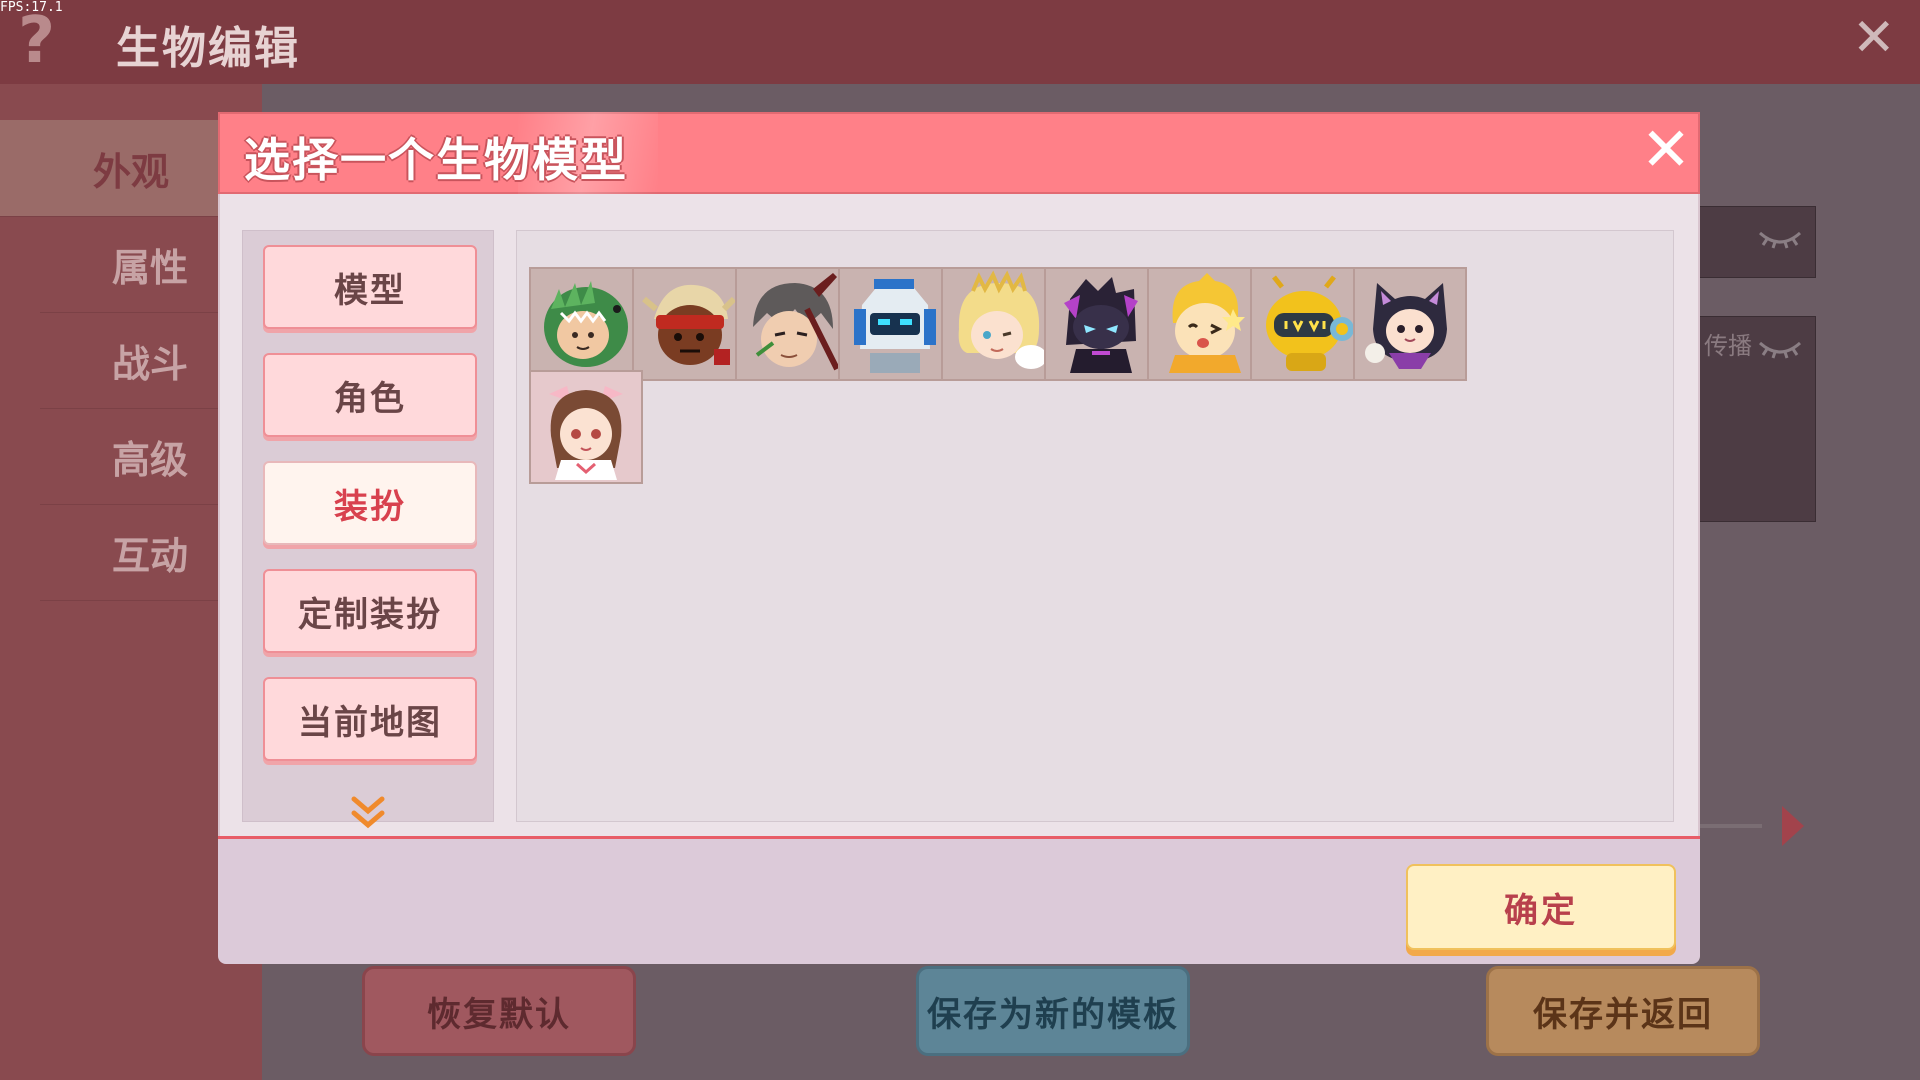  Describe the element at coordinates (1541, 907) in the screenshot. I see `confirm-button: 确定` at that location.